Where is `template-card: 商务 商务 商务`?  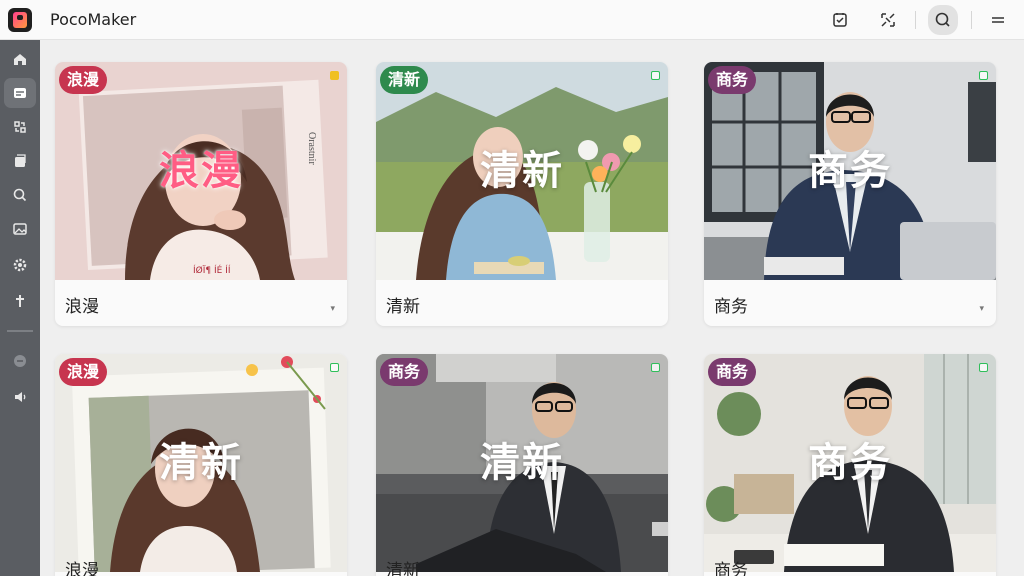 template-card: 商务 商务 商务 is located at coordinates (850, 465).